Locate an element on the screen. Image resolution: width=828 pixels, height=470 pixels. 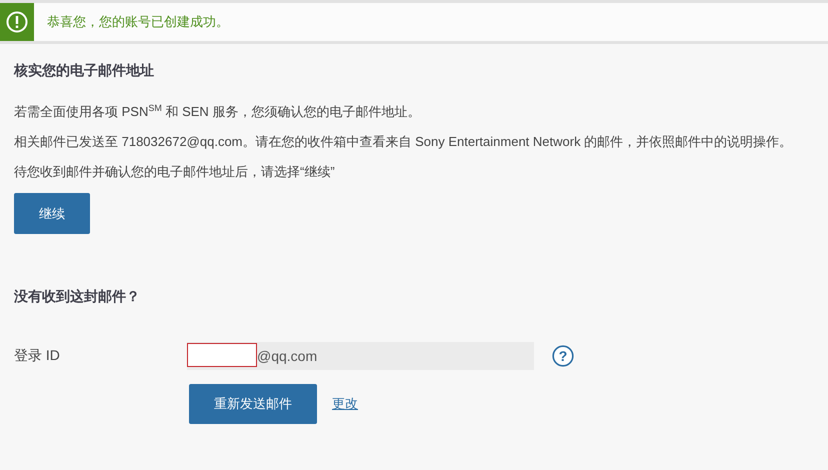
resend-email-button: 重新发送邮件 is located at coordinates (253, 404).